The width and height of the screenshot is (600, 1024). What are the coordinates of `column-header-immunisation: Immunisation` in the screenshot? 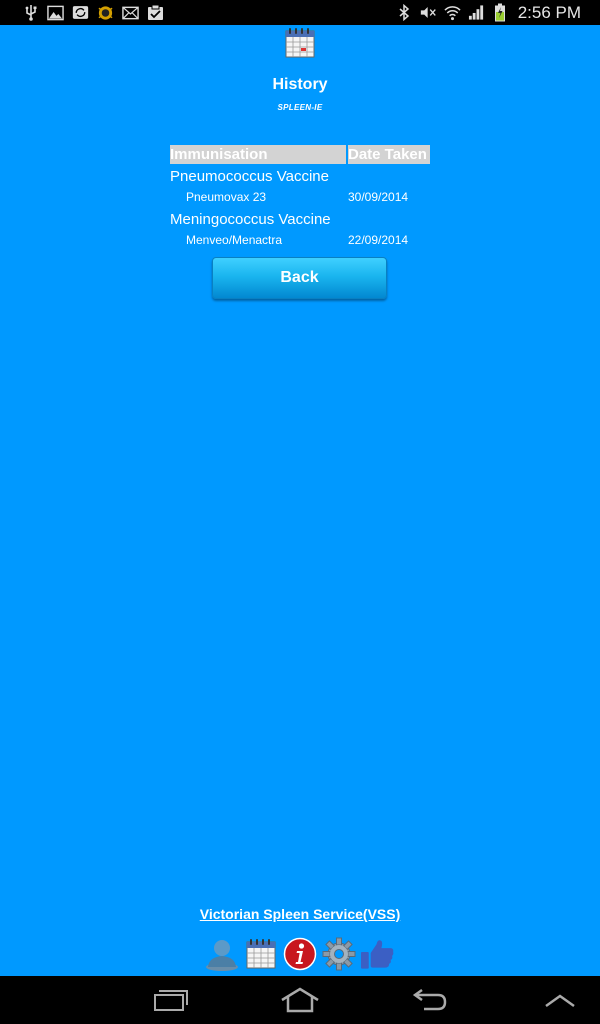 It's located at (258, 154).